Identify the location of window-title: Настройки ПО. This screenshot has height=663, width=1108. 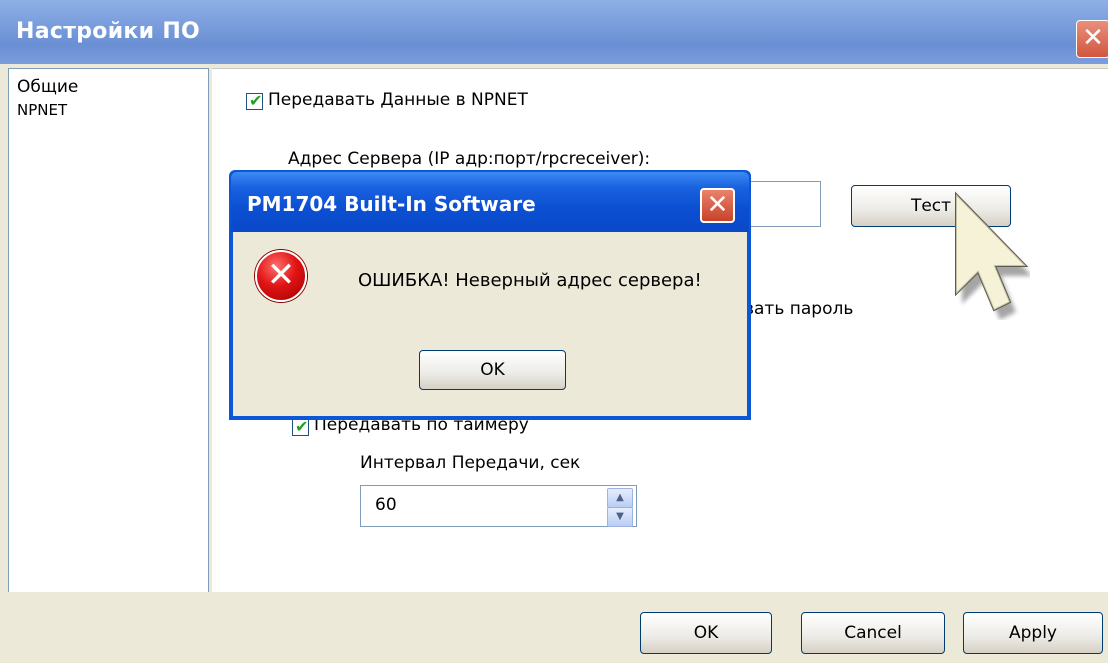
(108, 31).